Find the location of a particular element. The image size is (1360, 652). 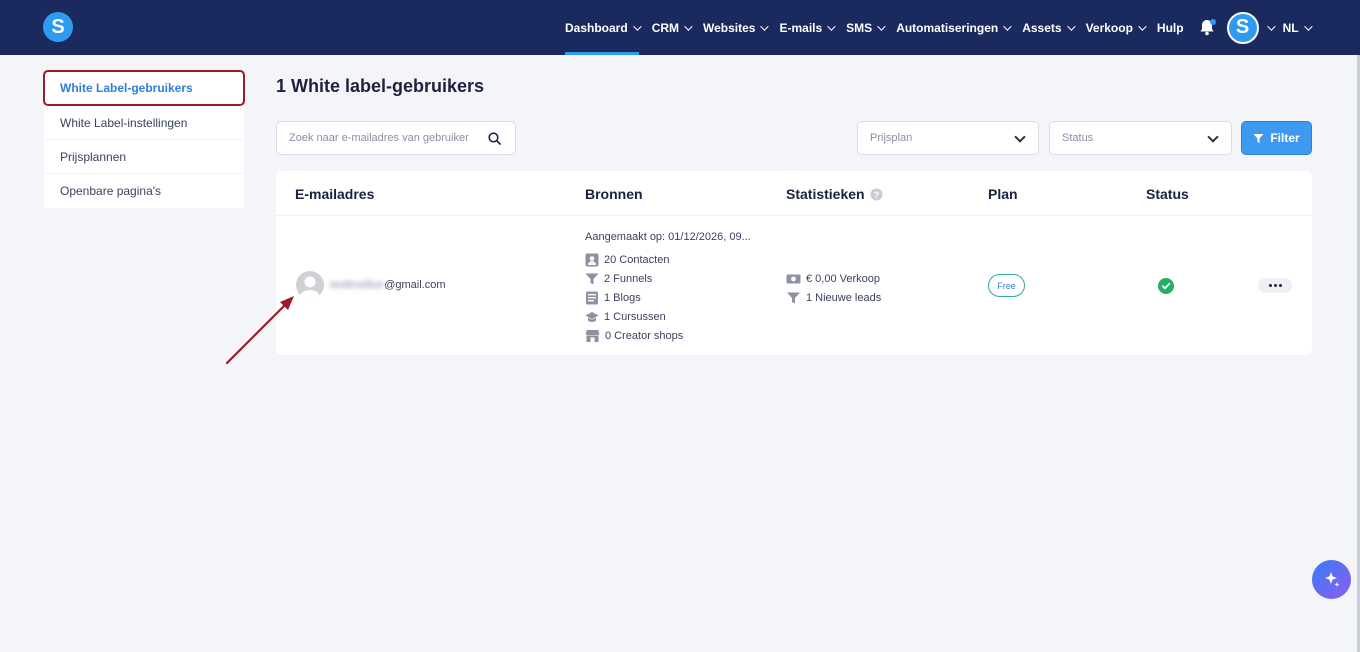

column-header-stats: Statistieken ? is located at coordinates (834, 194).